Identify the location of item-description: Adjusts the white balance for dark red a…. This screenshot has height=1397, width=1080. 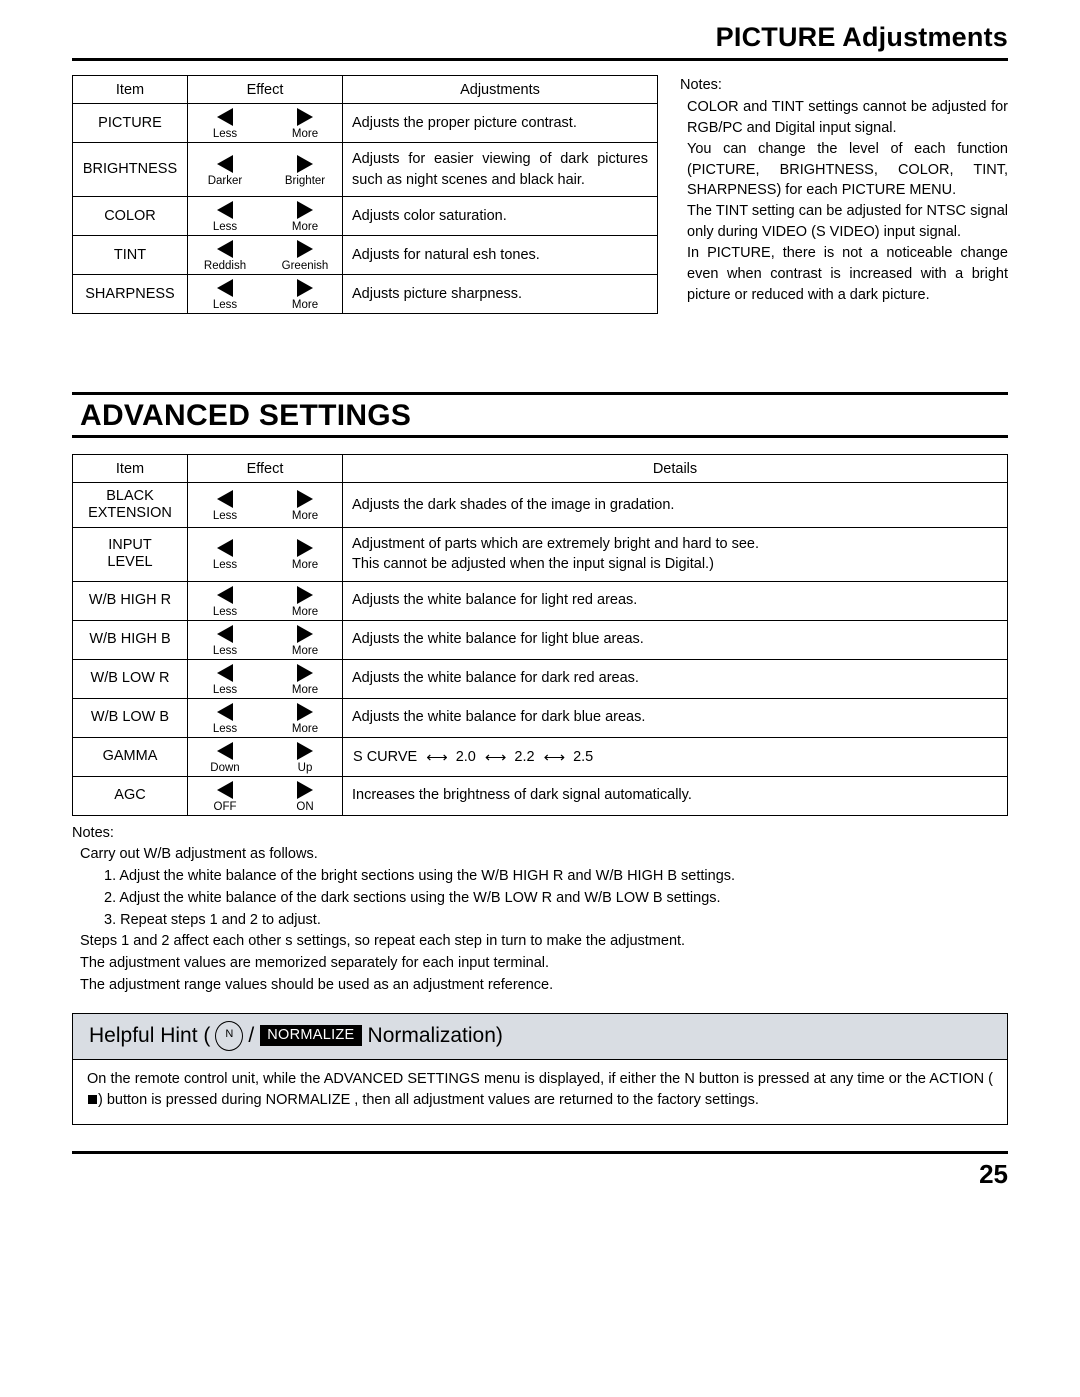
(675, 678).